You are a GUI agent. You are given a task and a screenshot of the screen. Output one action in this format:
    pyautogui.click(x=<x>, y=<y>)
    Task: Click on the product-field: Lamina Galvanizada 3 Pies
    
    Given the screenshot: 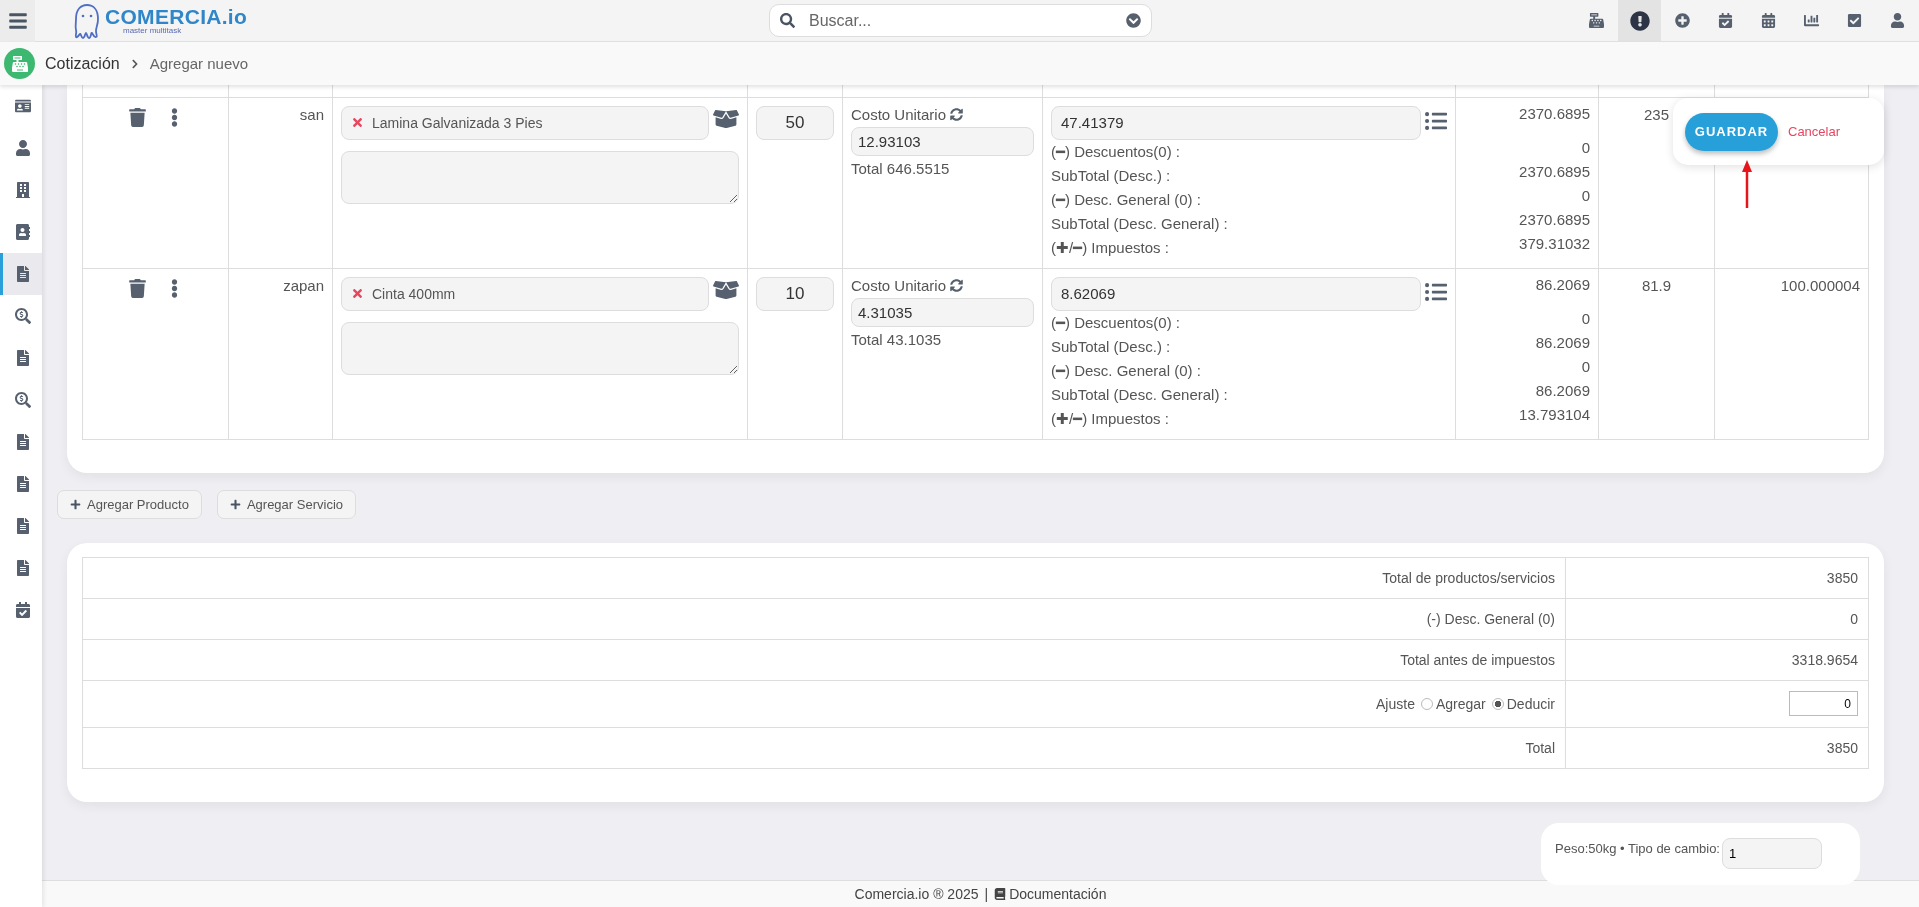 What is the action you would take?
    pyautogui.click(x=525, y=122)
    